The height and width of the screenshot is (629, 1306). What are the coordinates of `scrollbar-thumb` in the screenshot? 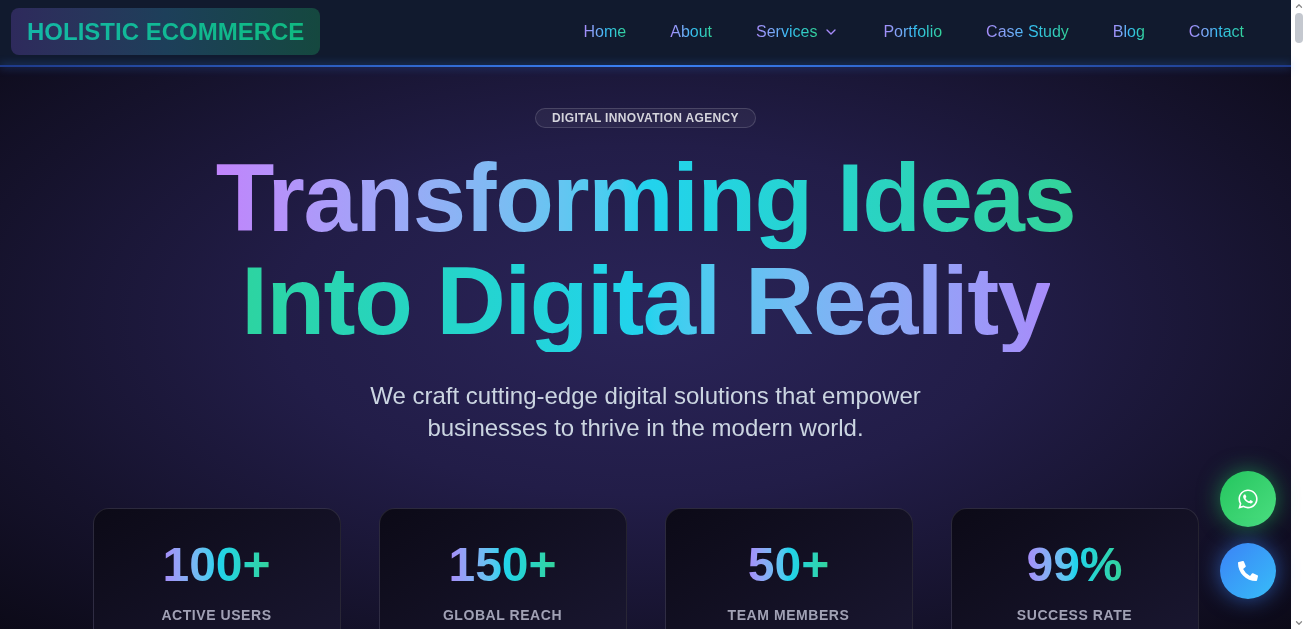 It's located at (1298, 28).